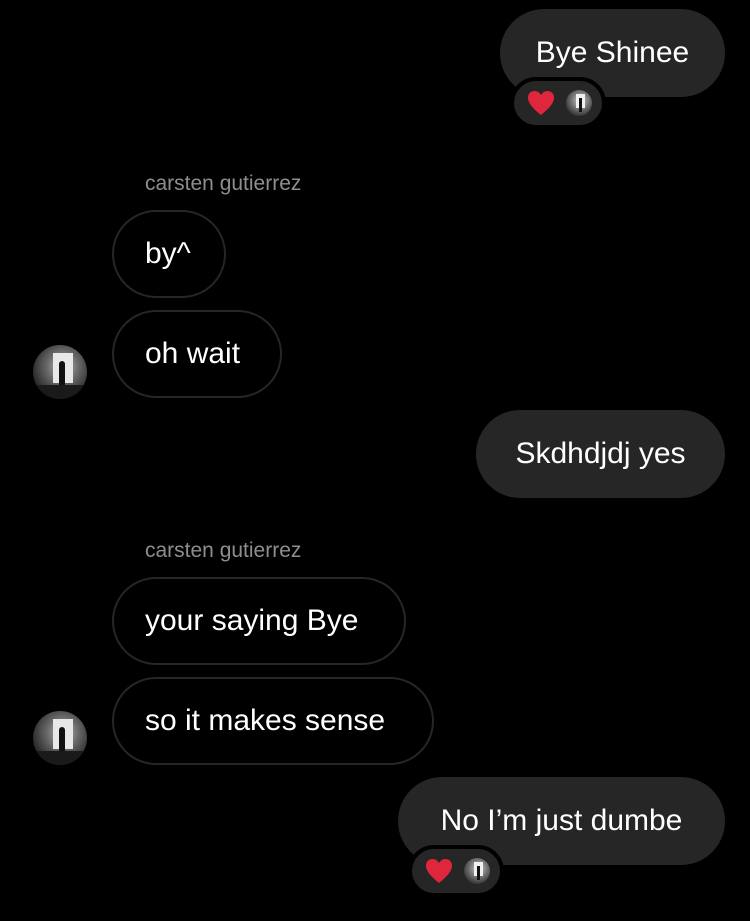 The width and height of the screenshot is (750, 921). I want to click on message-text: by^, so click(168, 253).